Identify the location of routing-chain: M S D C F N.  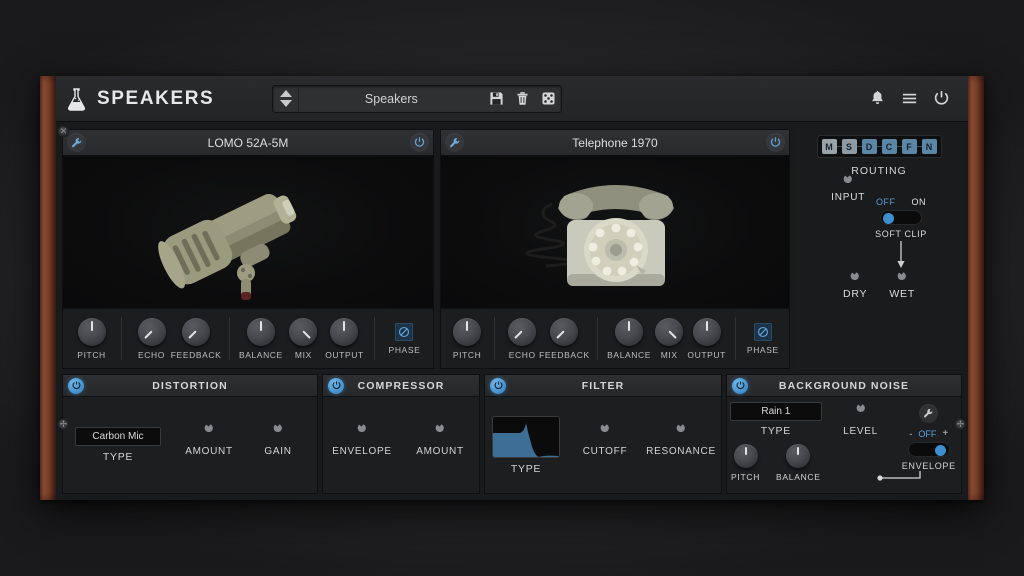
(879, 146).